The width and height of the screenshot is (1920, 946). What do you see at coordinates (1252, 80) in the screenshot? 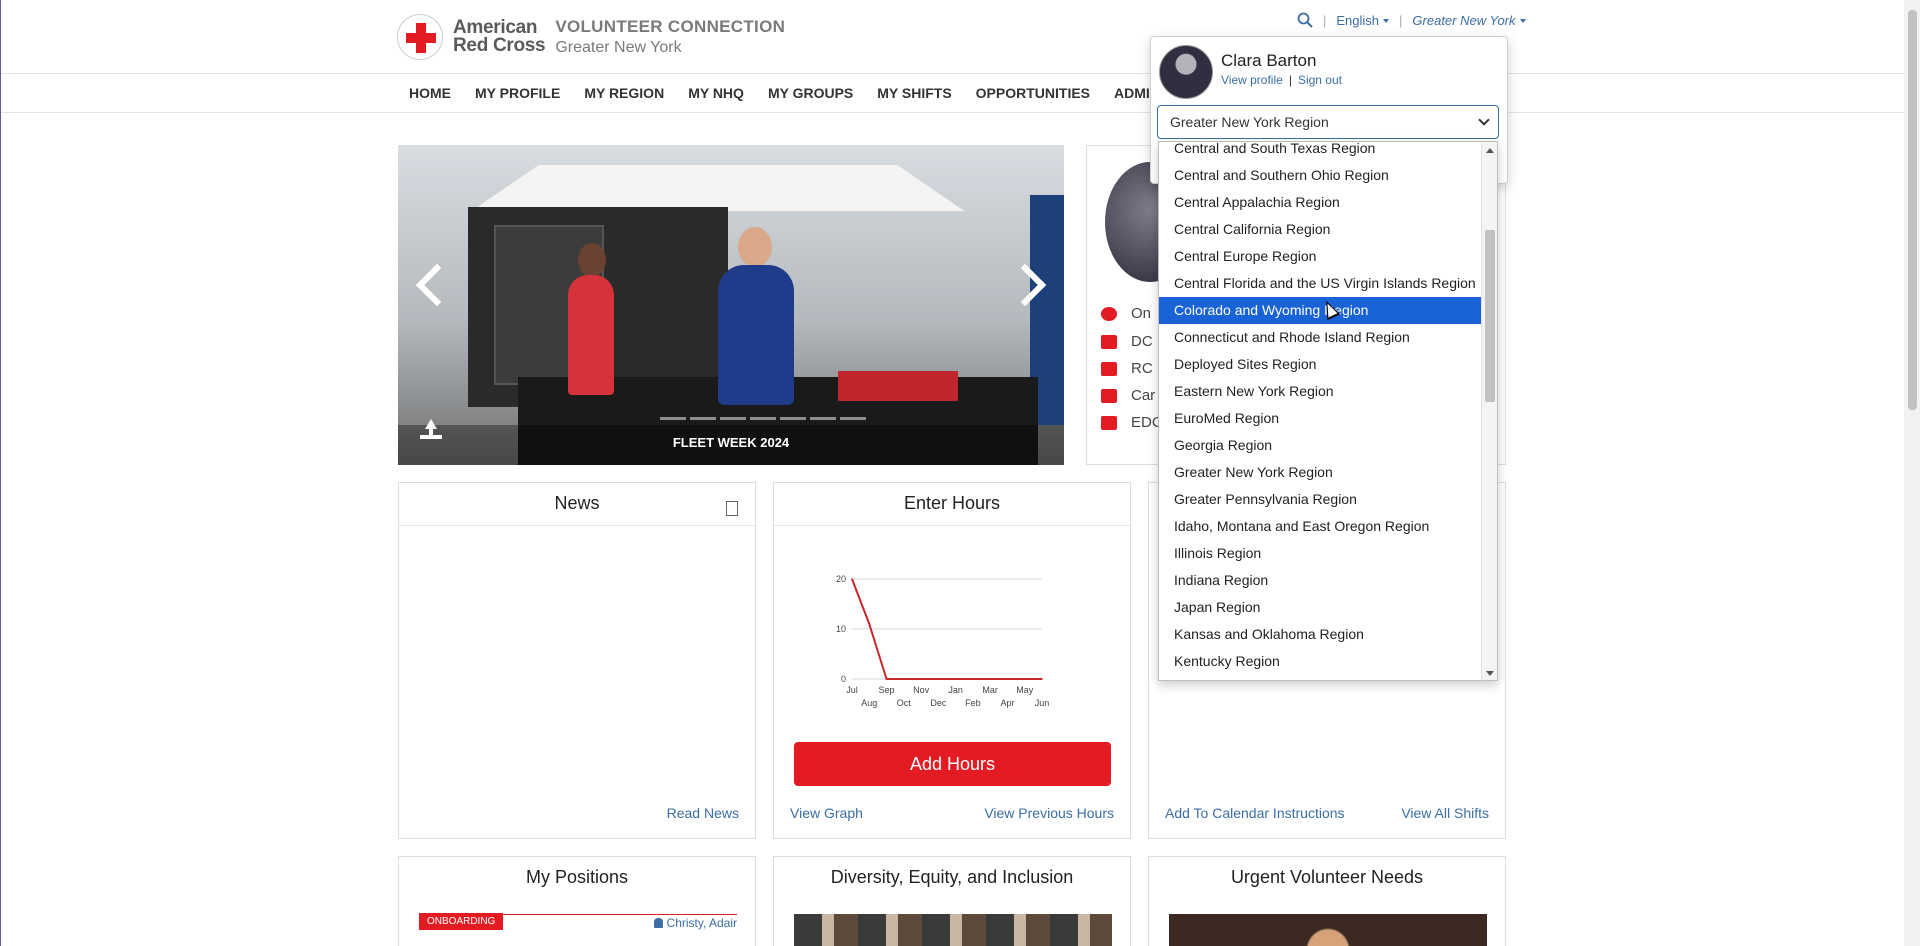
I see `view-profile-link: View profile` at bounding box center [1252, 80].